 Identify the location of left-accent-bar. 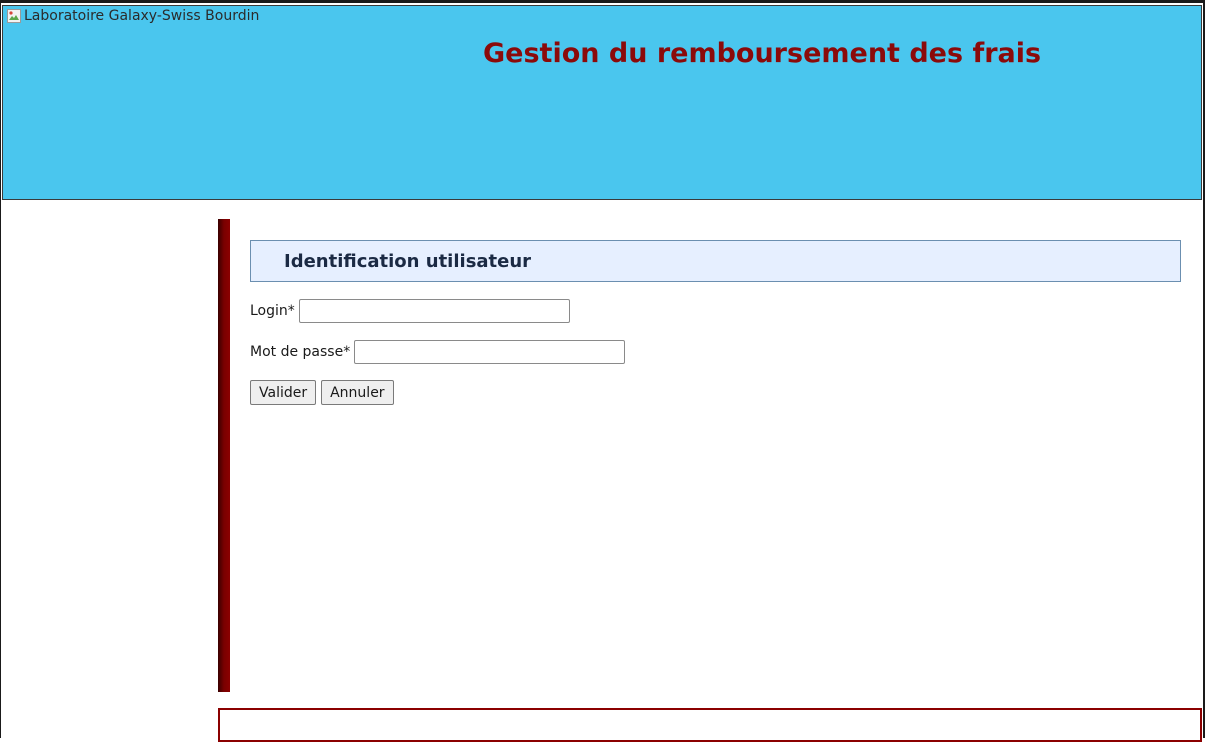
(224, 455).